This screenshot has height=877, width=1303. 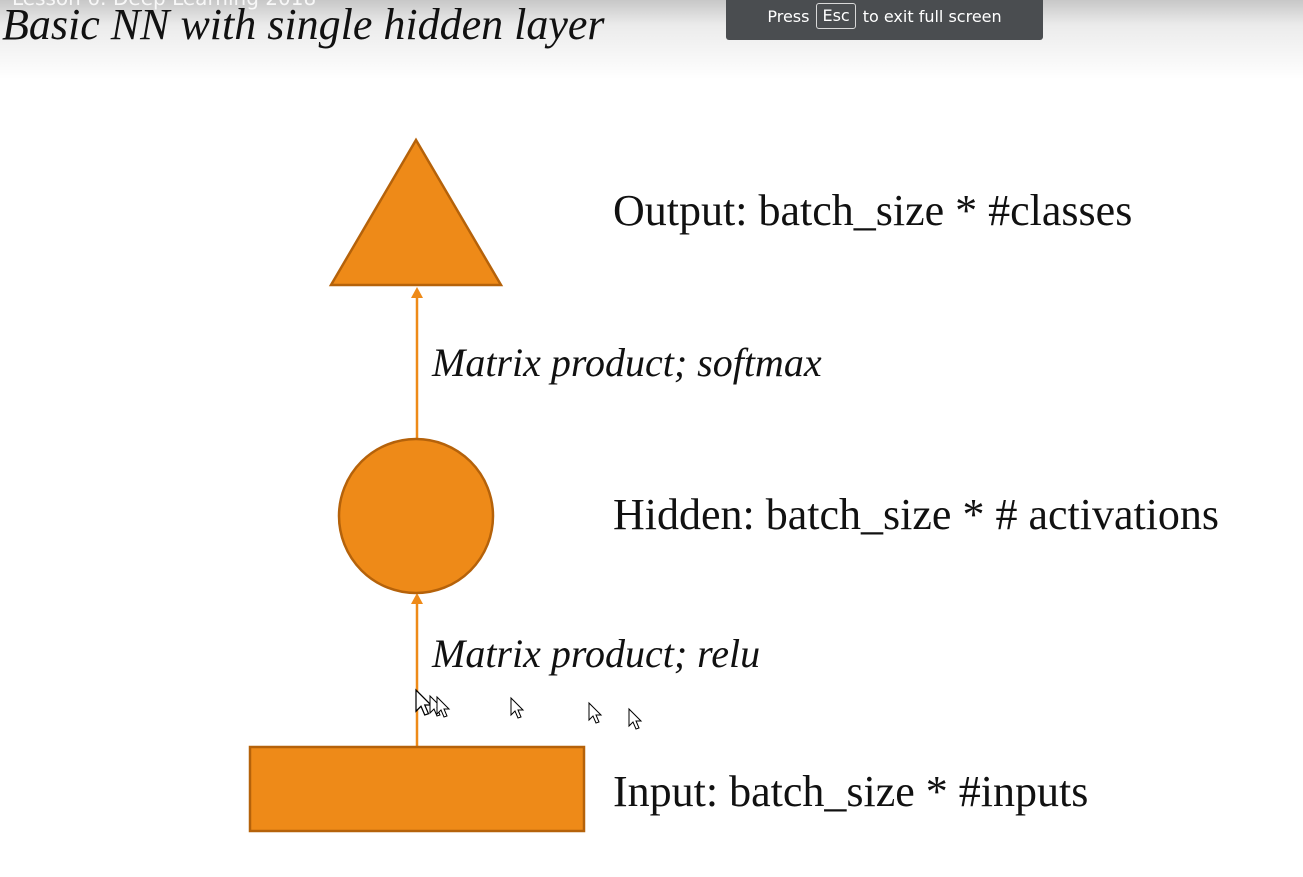 What do you see at coordinates (788, 16) in the screenshot?
I see `notice-text-before: Press` at bounding box center [788, 16].